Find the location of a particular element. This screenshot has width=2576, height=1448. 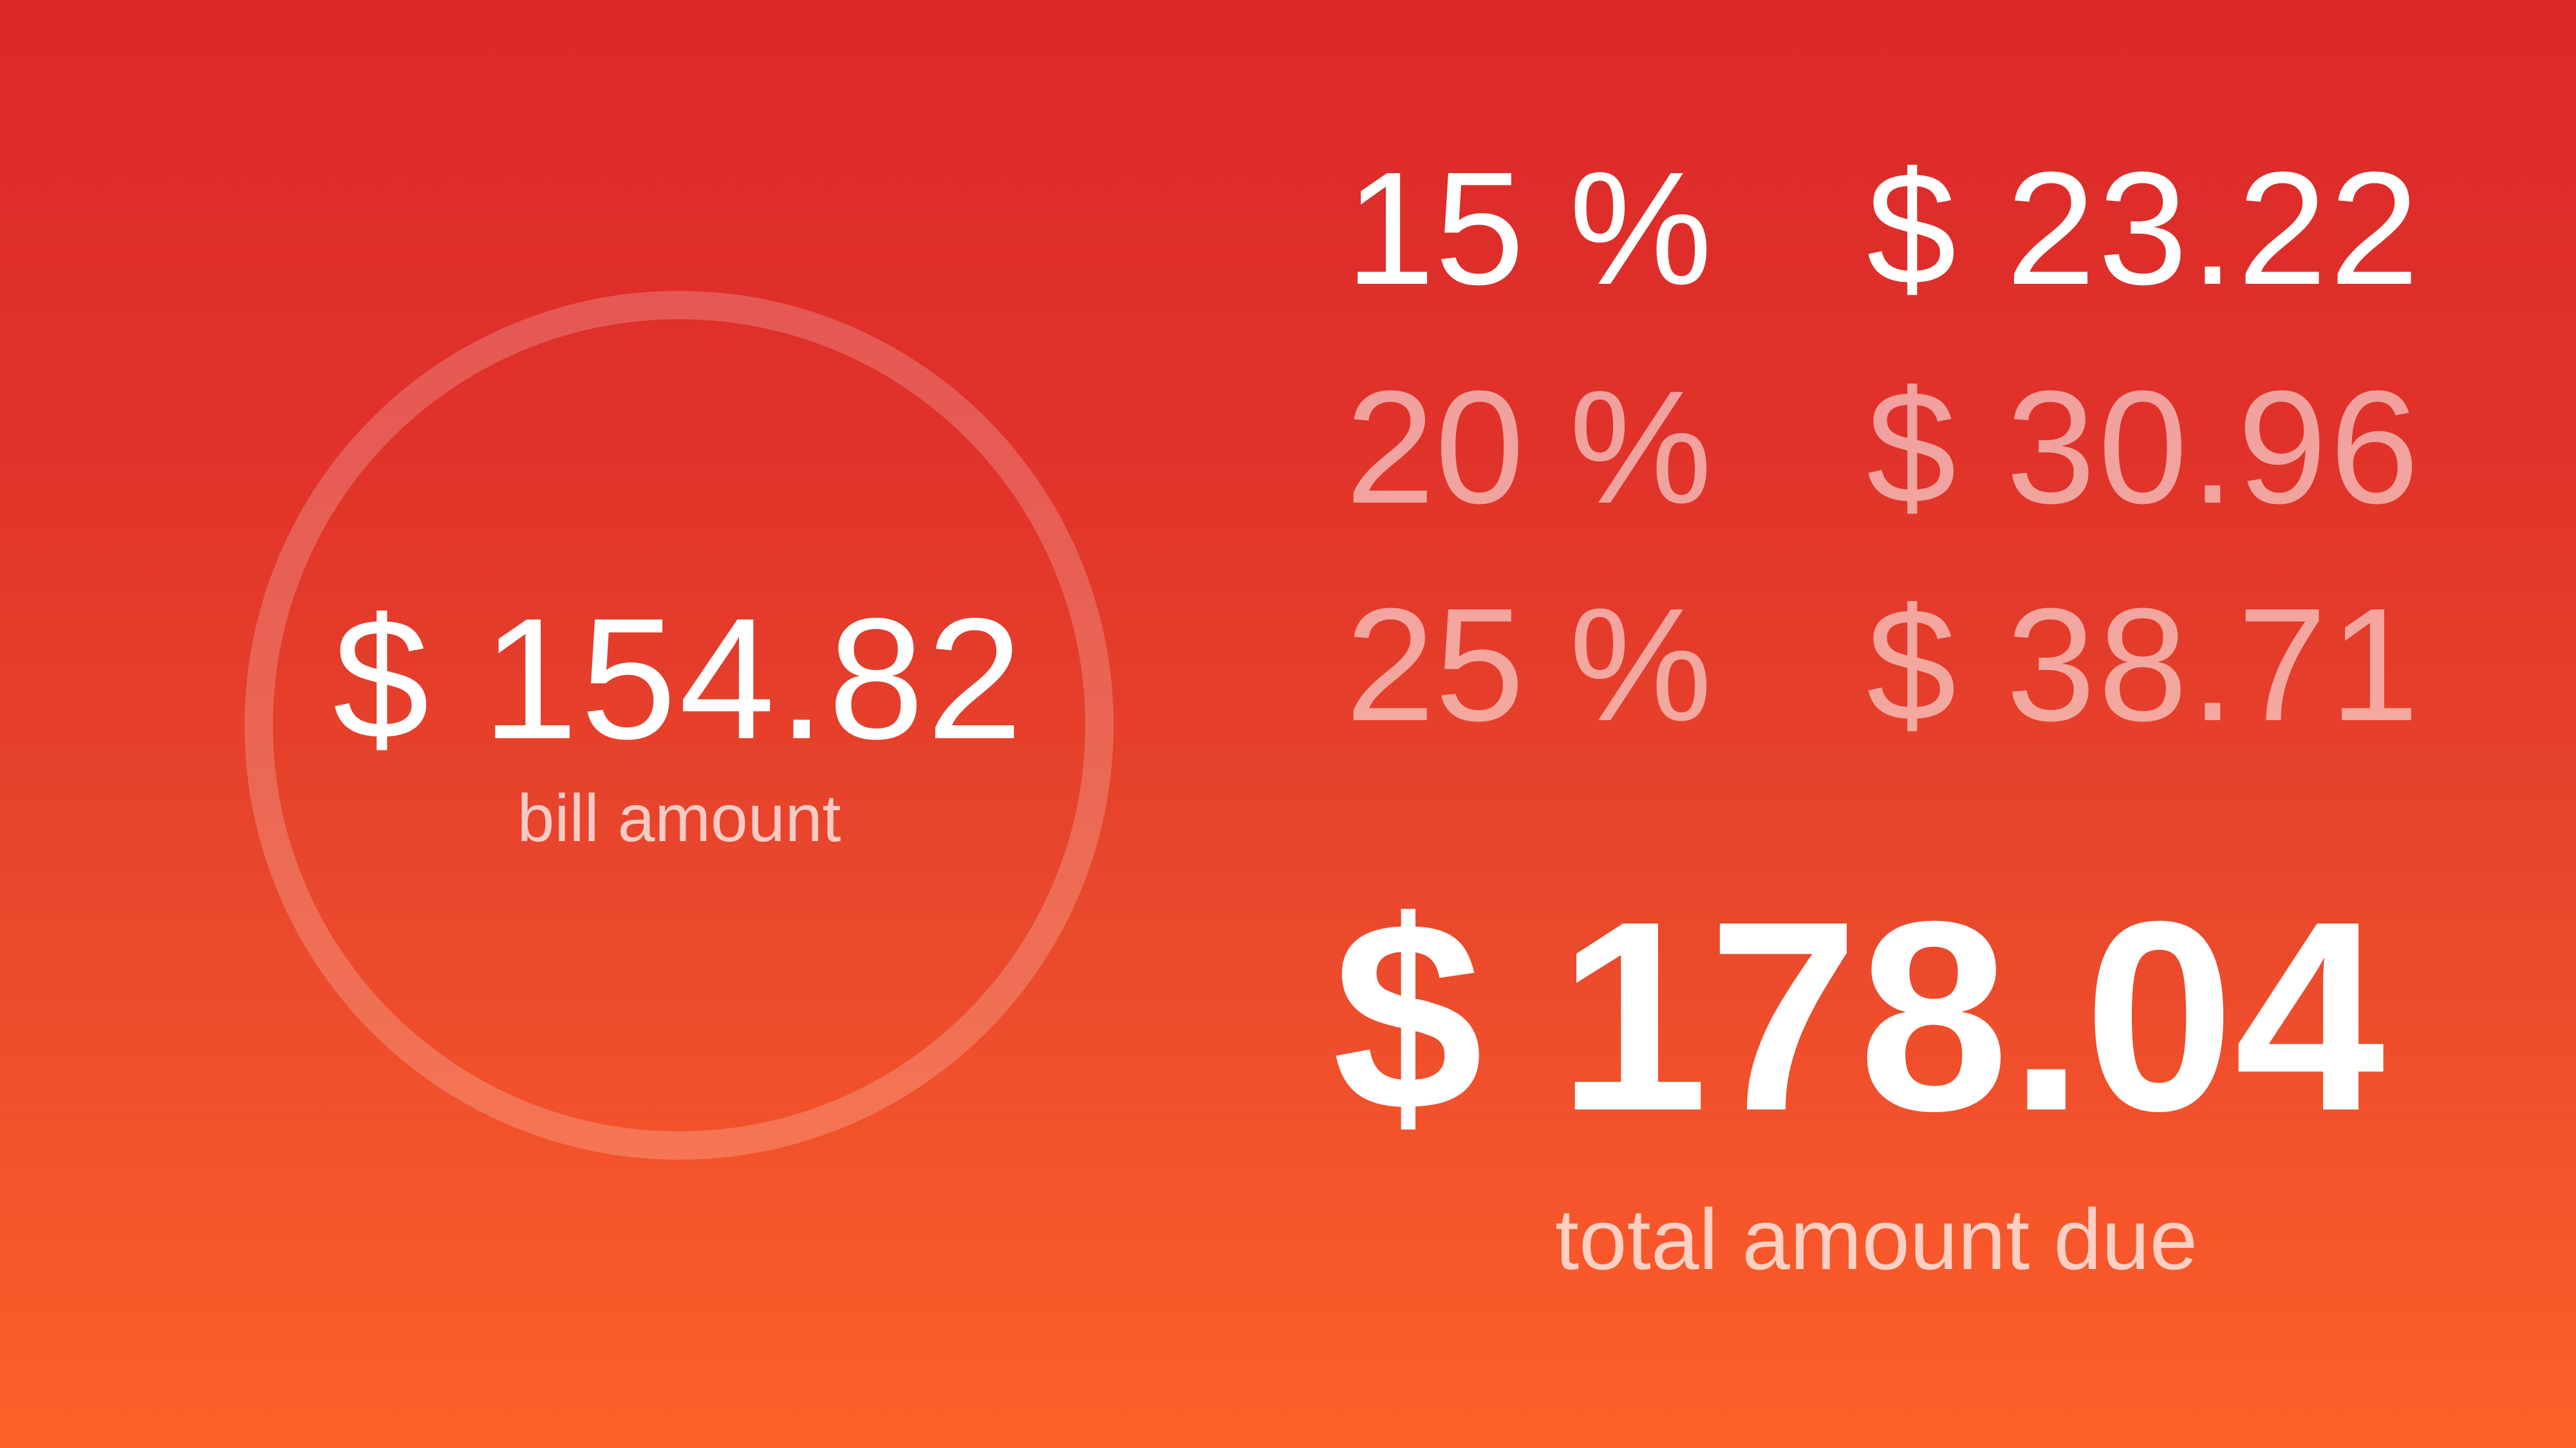

bill-amount-label: bill amount is located at coordinates (679, 818).